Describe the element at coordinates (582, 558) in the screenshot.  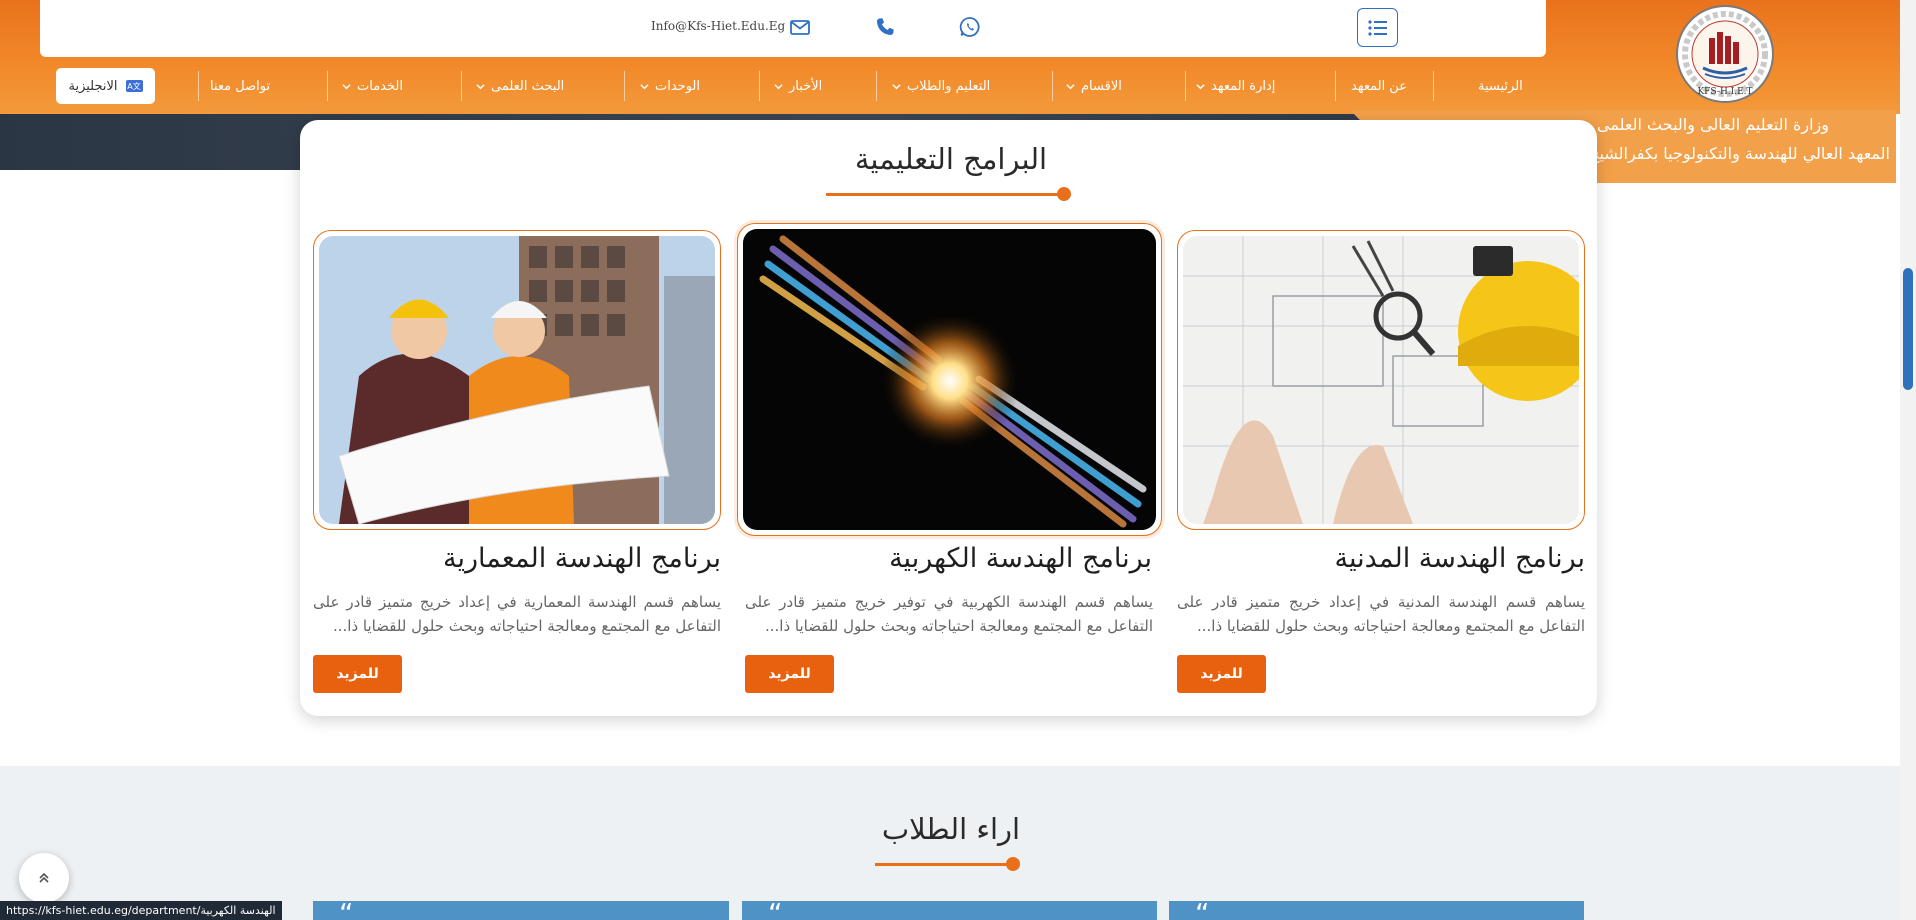
I see `architecture-program-title: برنامج الهندسة المعمارية` at that location.